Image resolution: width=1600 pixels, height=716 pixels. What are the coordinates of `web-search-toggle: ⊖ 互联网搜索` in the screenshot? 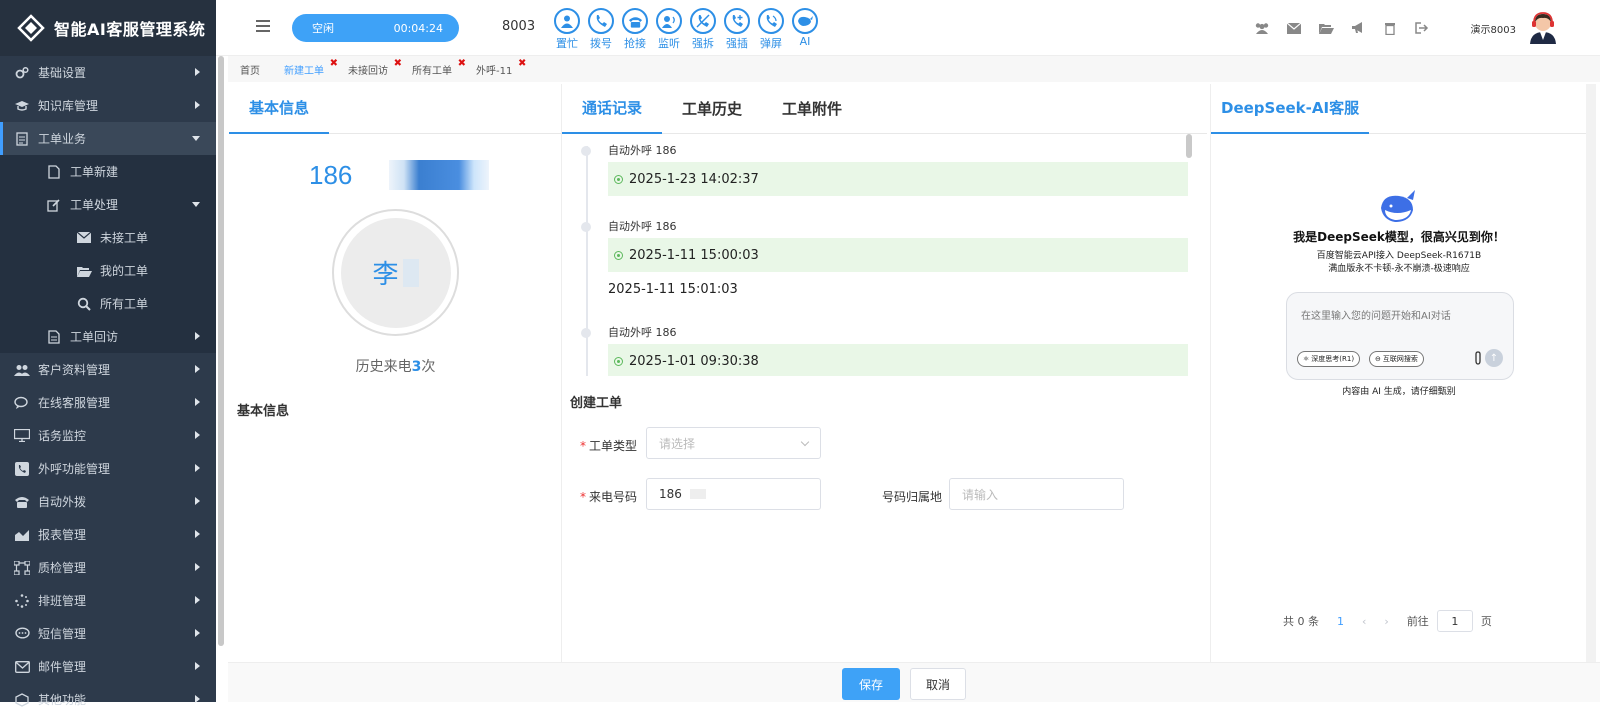 It's located at (1396, 359).